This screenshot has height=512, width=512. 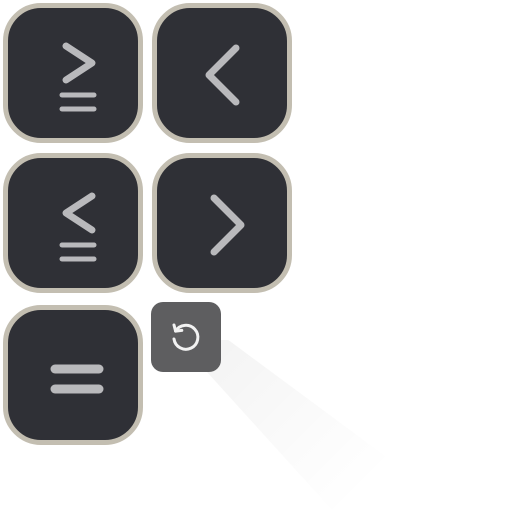 I want to click on equals-icon, so click(x=77, y=379).